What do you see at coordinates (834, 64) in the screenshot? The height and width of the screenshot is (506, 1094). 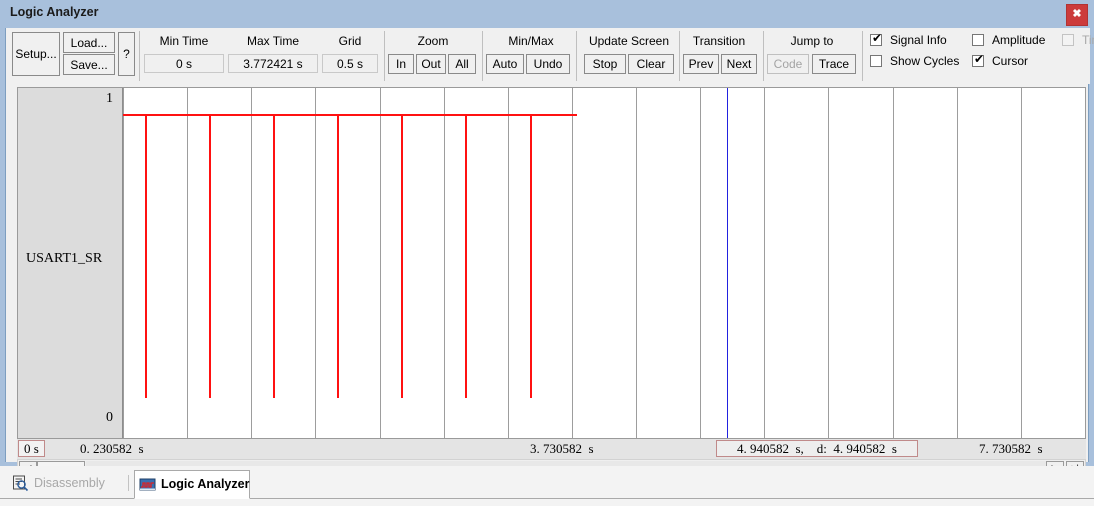 I see `jump-trace-button: Trace` at bounding box center [834, 64].